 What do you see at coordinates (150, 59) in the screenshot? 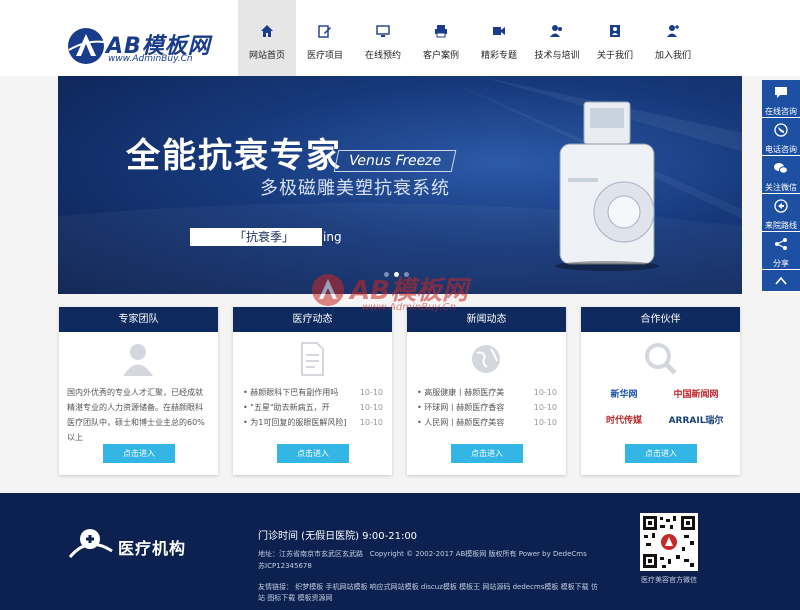
I see `logo-url-text: www.AdminBuy.Cn` at bounding box center [150, 59].